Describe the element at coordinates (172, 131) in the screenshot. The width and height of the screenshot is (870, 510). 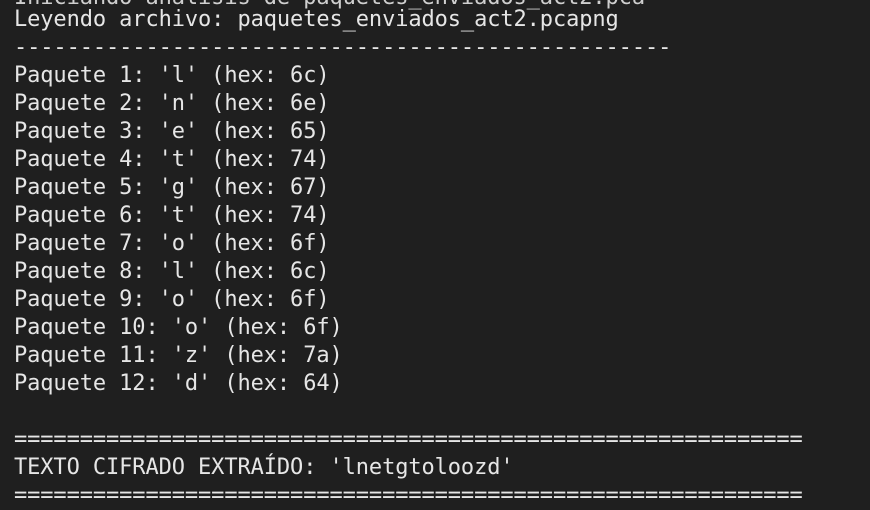
I see `packet-line: Paquete 3: 'e' (hex: 65)` at that location.